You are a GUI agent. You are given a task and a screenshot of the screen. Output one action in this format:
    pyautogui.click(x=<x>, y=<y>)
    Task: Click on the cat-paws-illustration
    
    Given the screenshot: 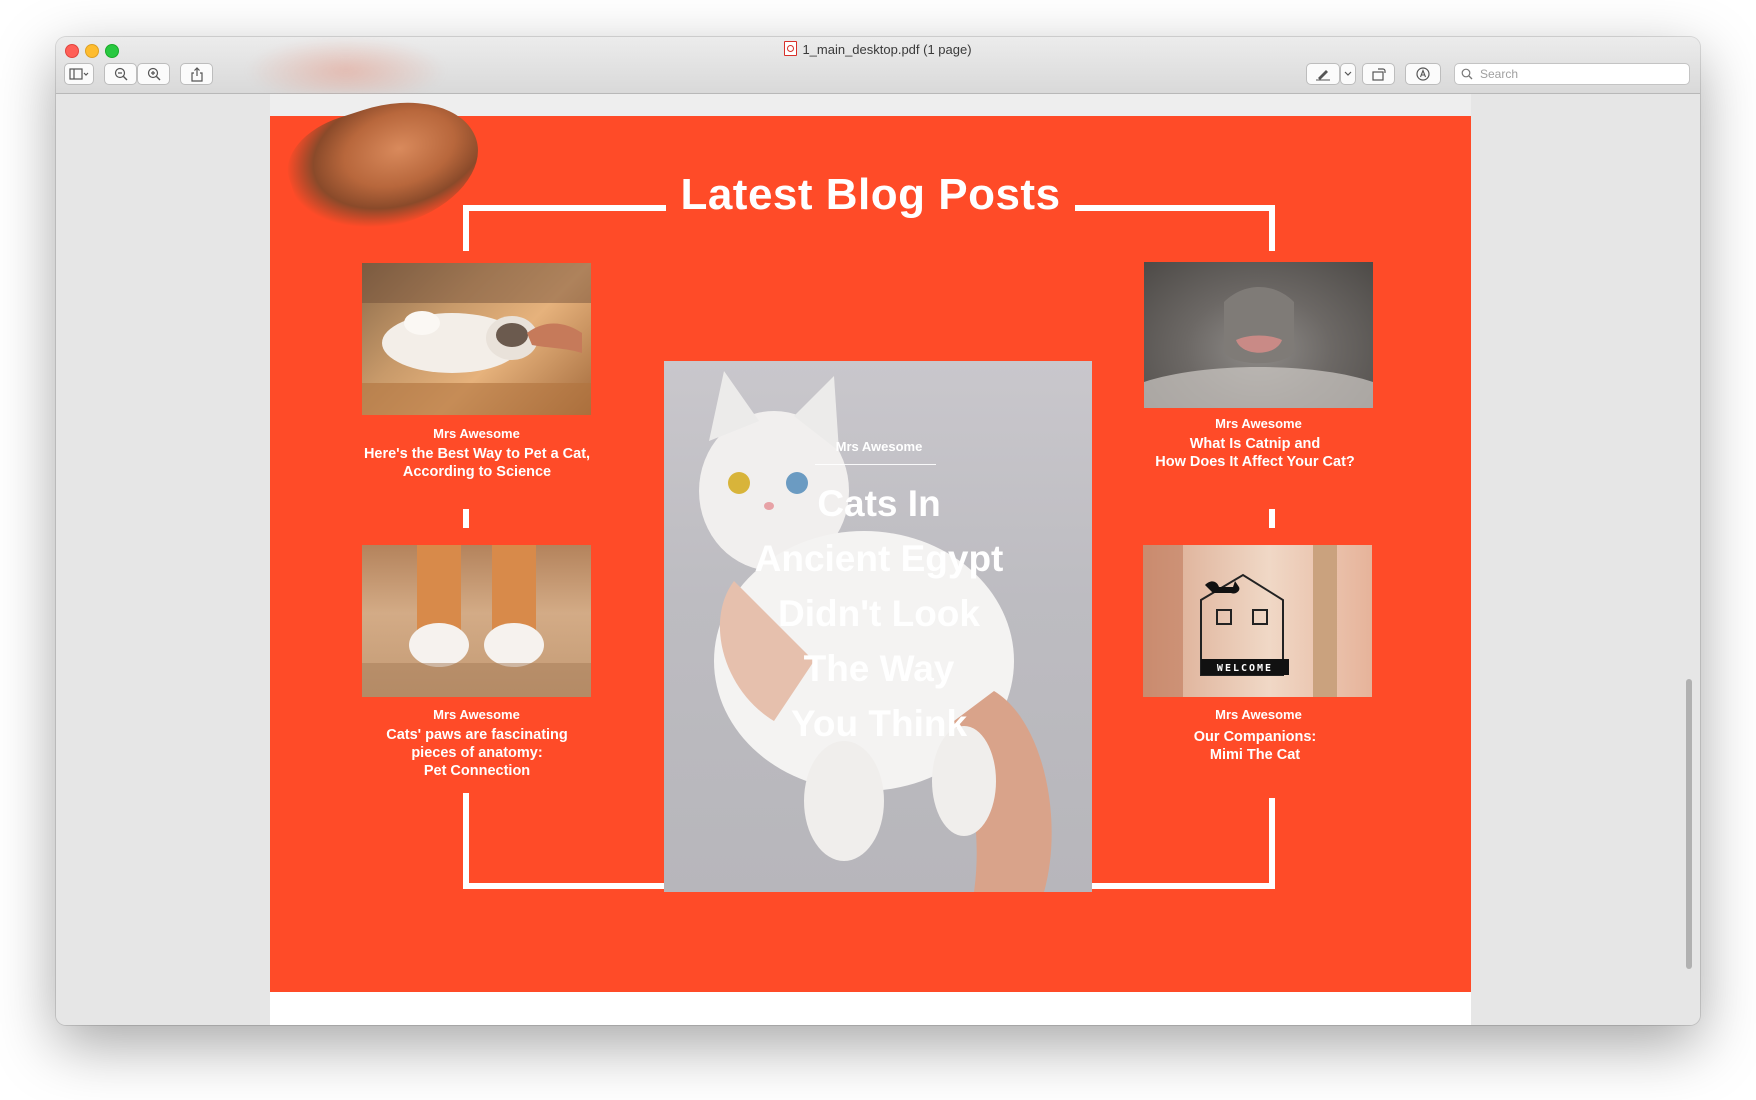 What is the action you would take?
    pyautogui.click(x=476, y=621)
    